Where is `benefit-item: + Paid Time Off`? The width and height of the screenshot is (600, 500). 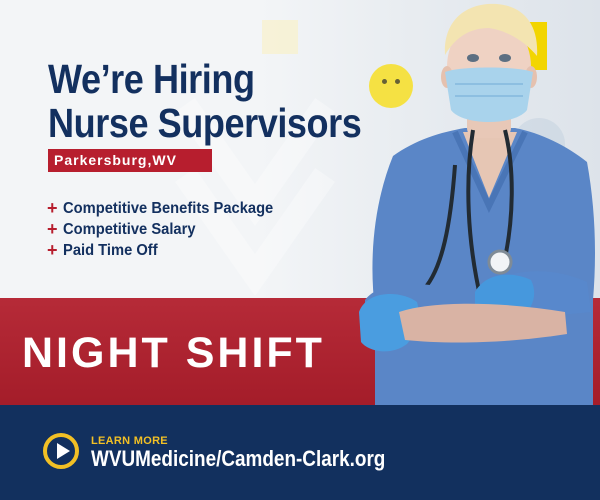 benefit-item: + Paid Time Off is located at coordinates (169, 250).